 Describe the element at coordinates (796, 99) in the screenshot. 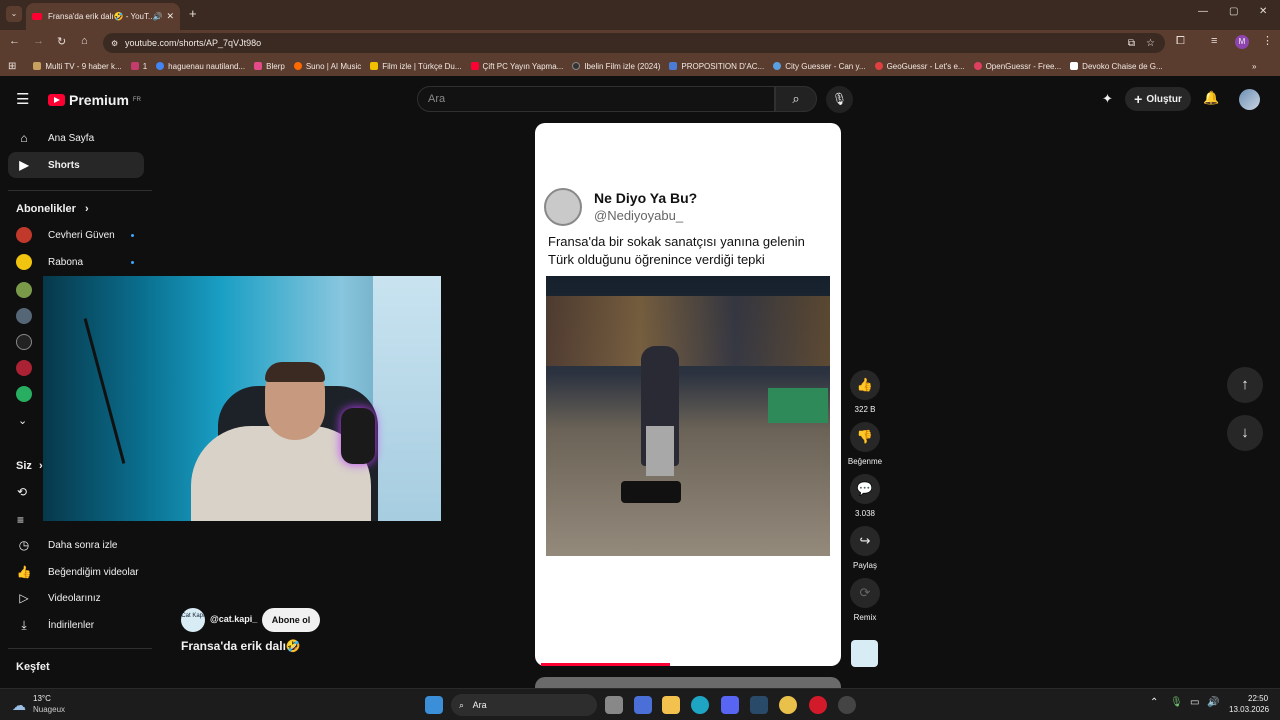

I see `search-button: ⌕` at that location.